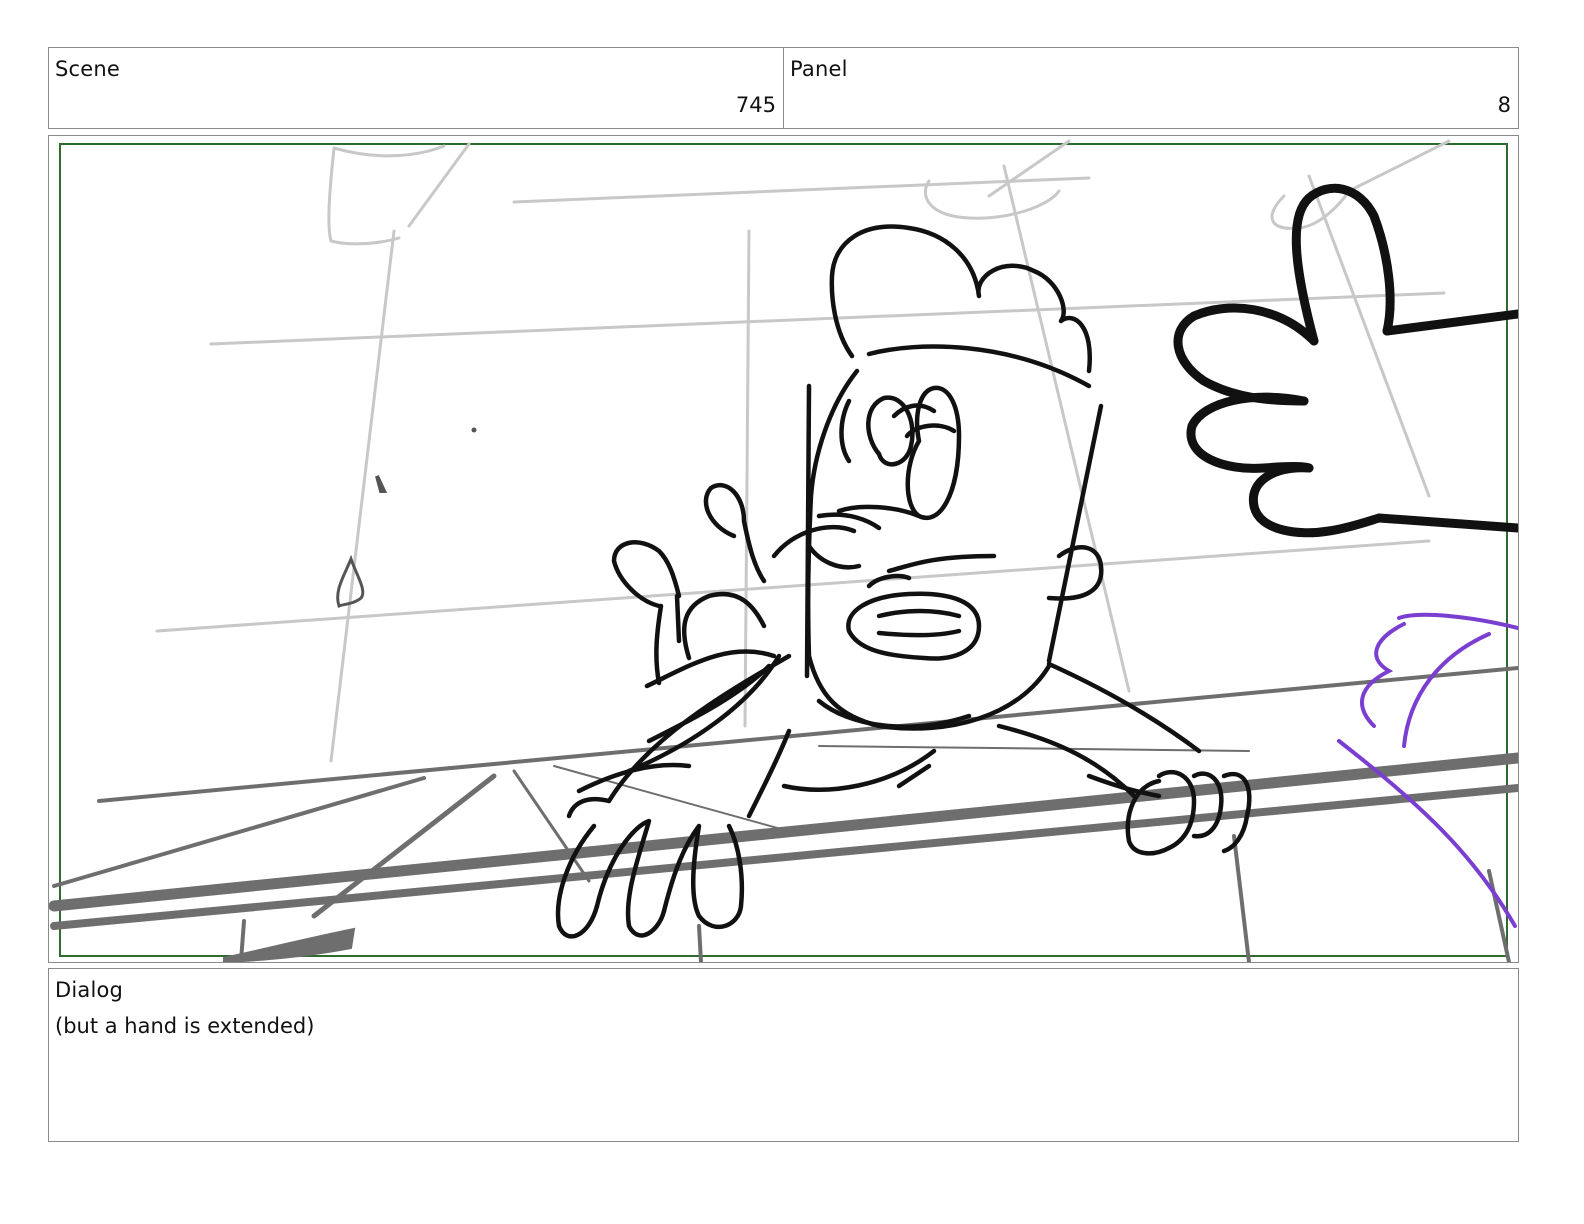 Image resolution: width=1584 pixels, height=1224 pixels. Describe the element at coordinates (819, 69) in the screenshot. I see `panel-label: Panel` at that location.